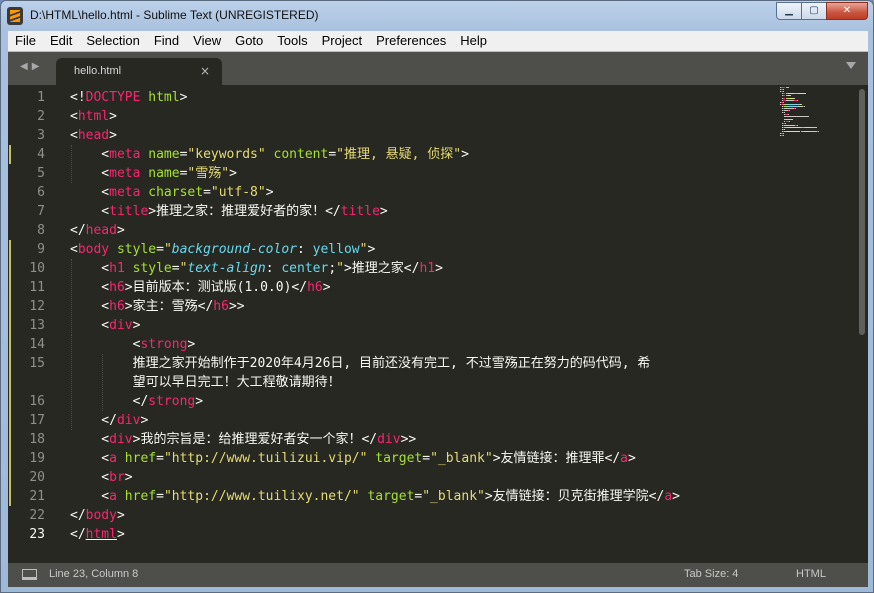 This screenshot has width=874, height=593. I want to click on syntax-setting: HTML, so click(811, 574).